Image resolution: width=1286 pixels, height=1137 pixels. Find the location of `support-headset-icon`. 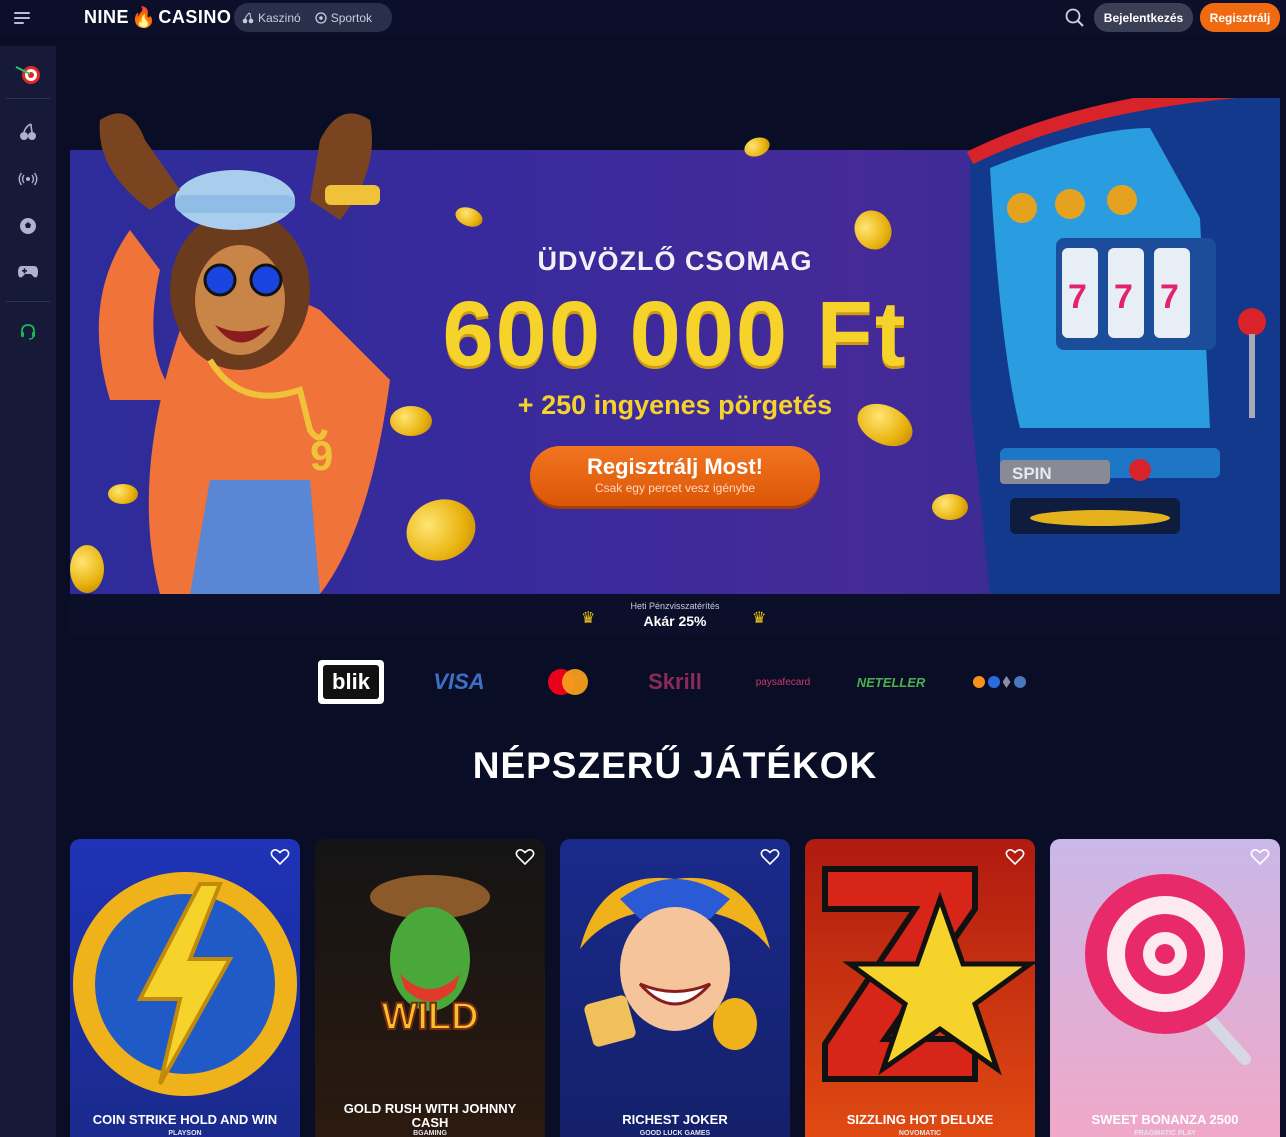

support-headset-icon is located at coordinates (28, 332).